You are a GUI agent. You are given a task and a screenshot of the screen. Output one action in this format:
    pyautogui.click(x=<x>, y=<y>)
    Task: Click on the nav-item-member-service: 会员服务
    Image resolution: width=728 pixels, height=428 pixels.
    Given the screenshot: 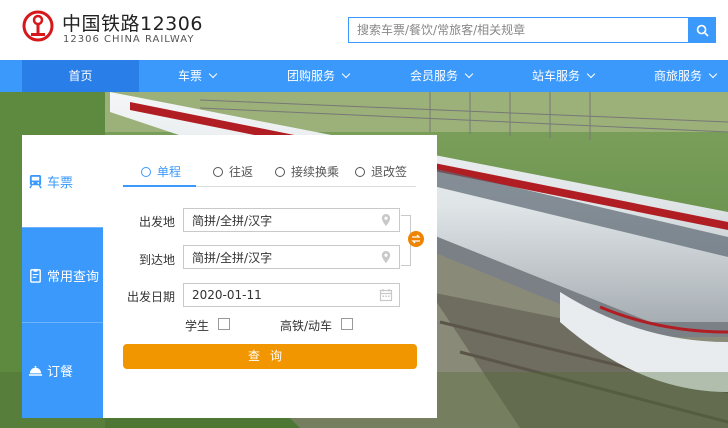 What is the action you would take?
    pyautogui.click(x=442, y=76)
    